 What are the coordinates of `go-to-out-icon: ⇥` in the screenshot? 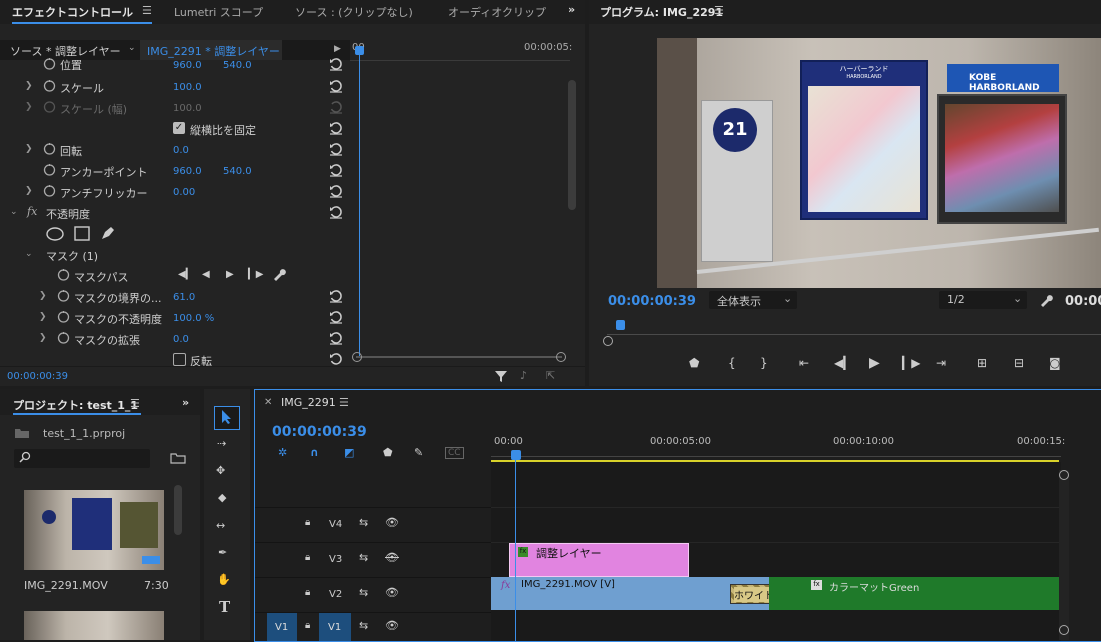 It's located at (941, 363).